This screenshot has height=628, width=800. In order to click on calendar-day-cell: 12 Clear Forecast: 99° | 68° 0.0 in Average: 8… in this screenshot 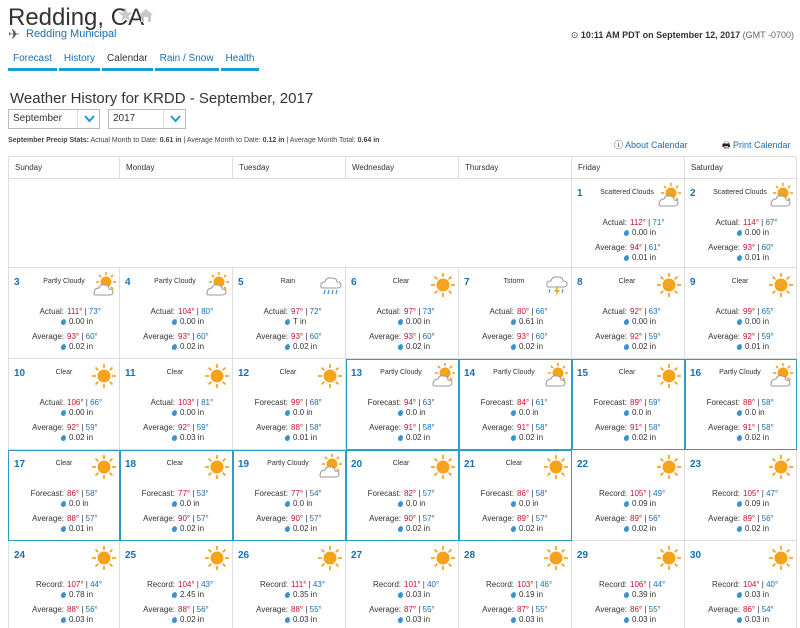, I will do `click(289, 404)`.